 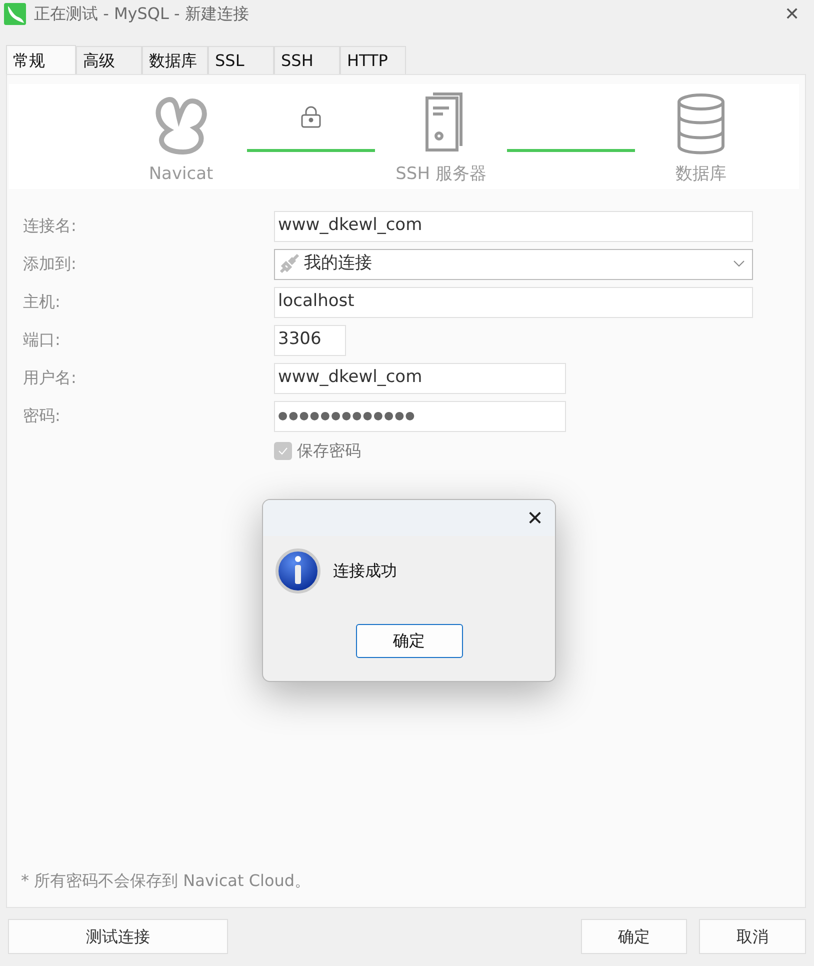 What do you see at coordinates (311, 117) in the screenshot?
I see `lock-icon` at bounding box center [311, 117].